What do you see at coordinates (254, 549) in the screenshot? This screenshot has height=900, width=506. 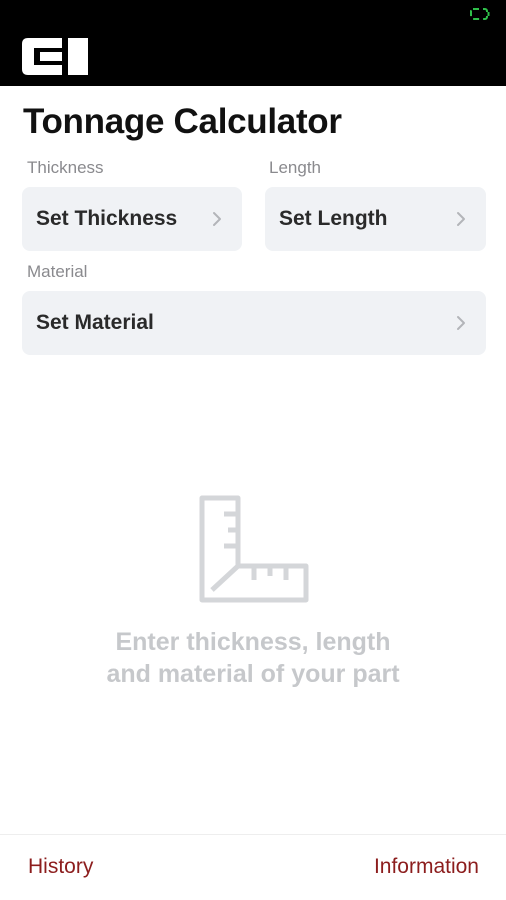 I see `ruler-square-icon` at bounding box center [254, 549].